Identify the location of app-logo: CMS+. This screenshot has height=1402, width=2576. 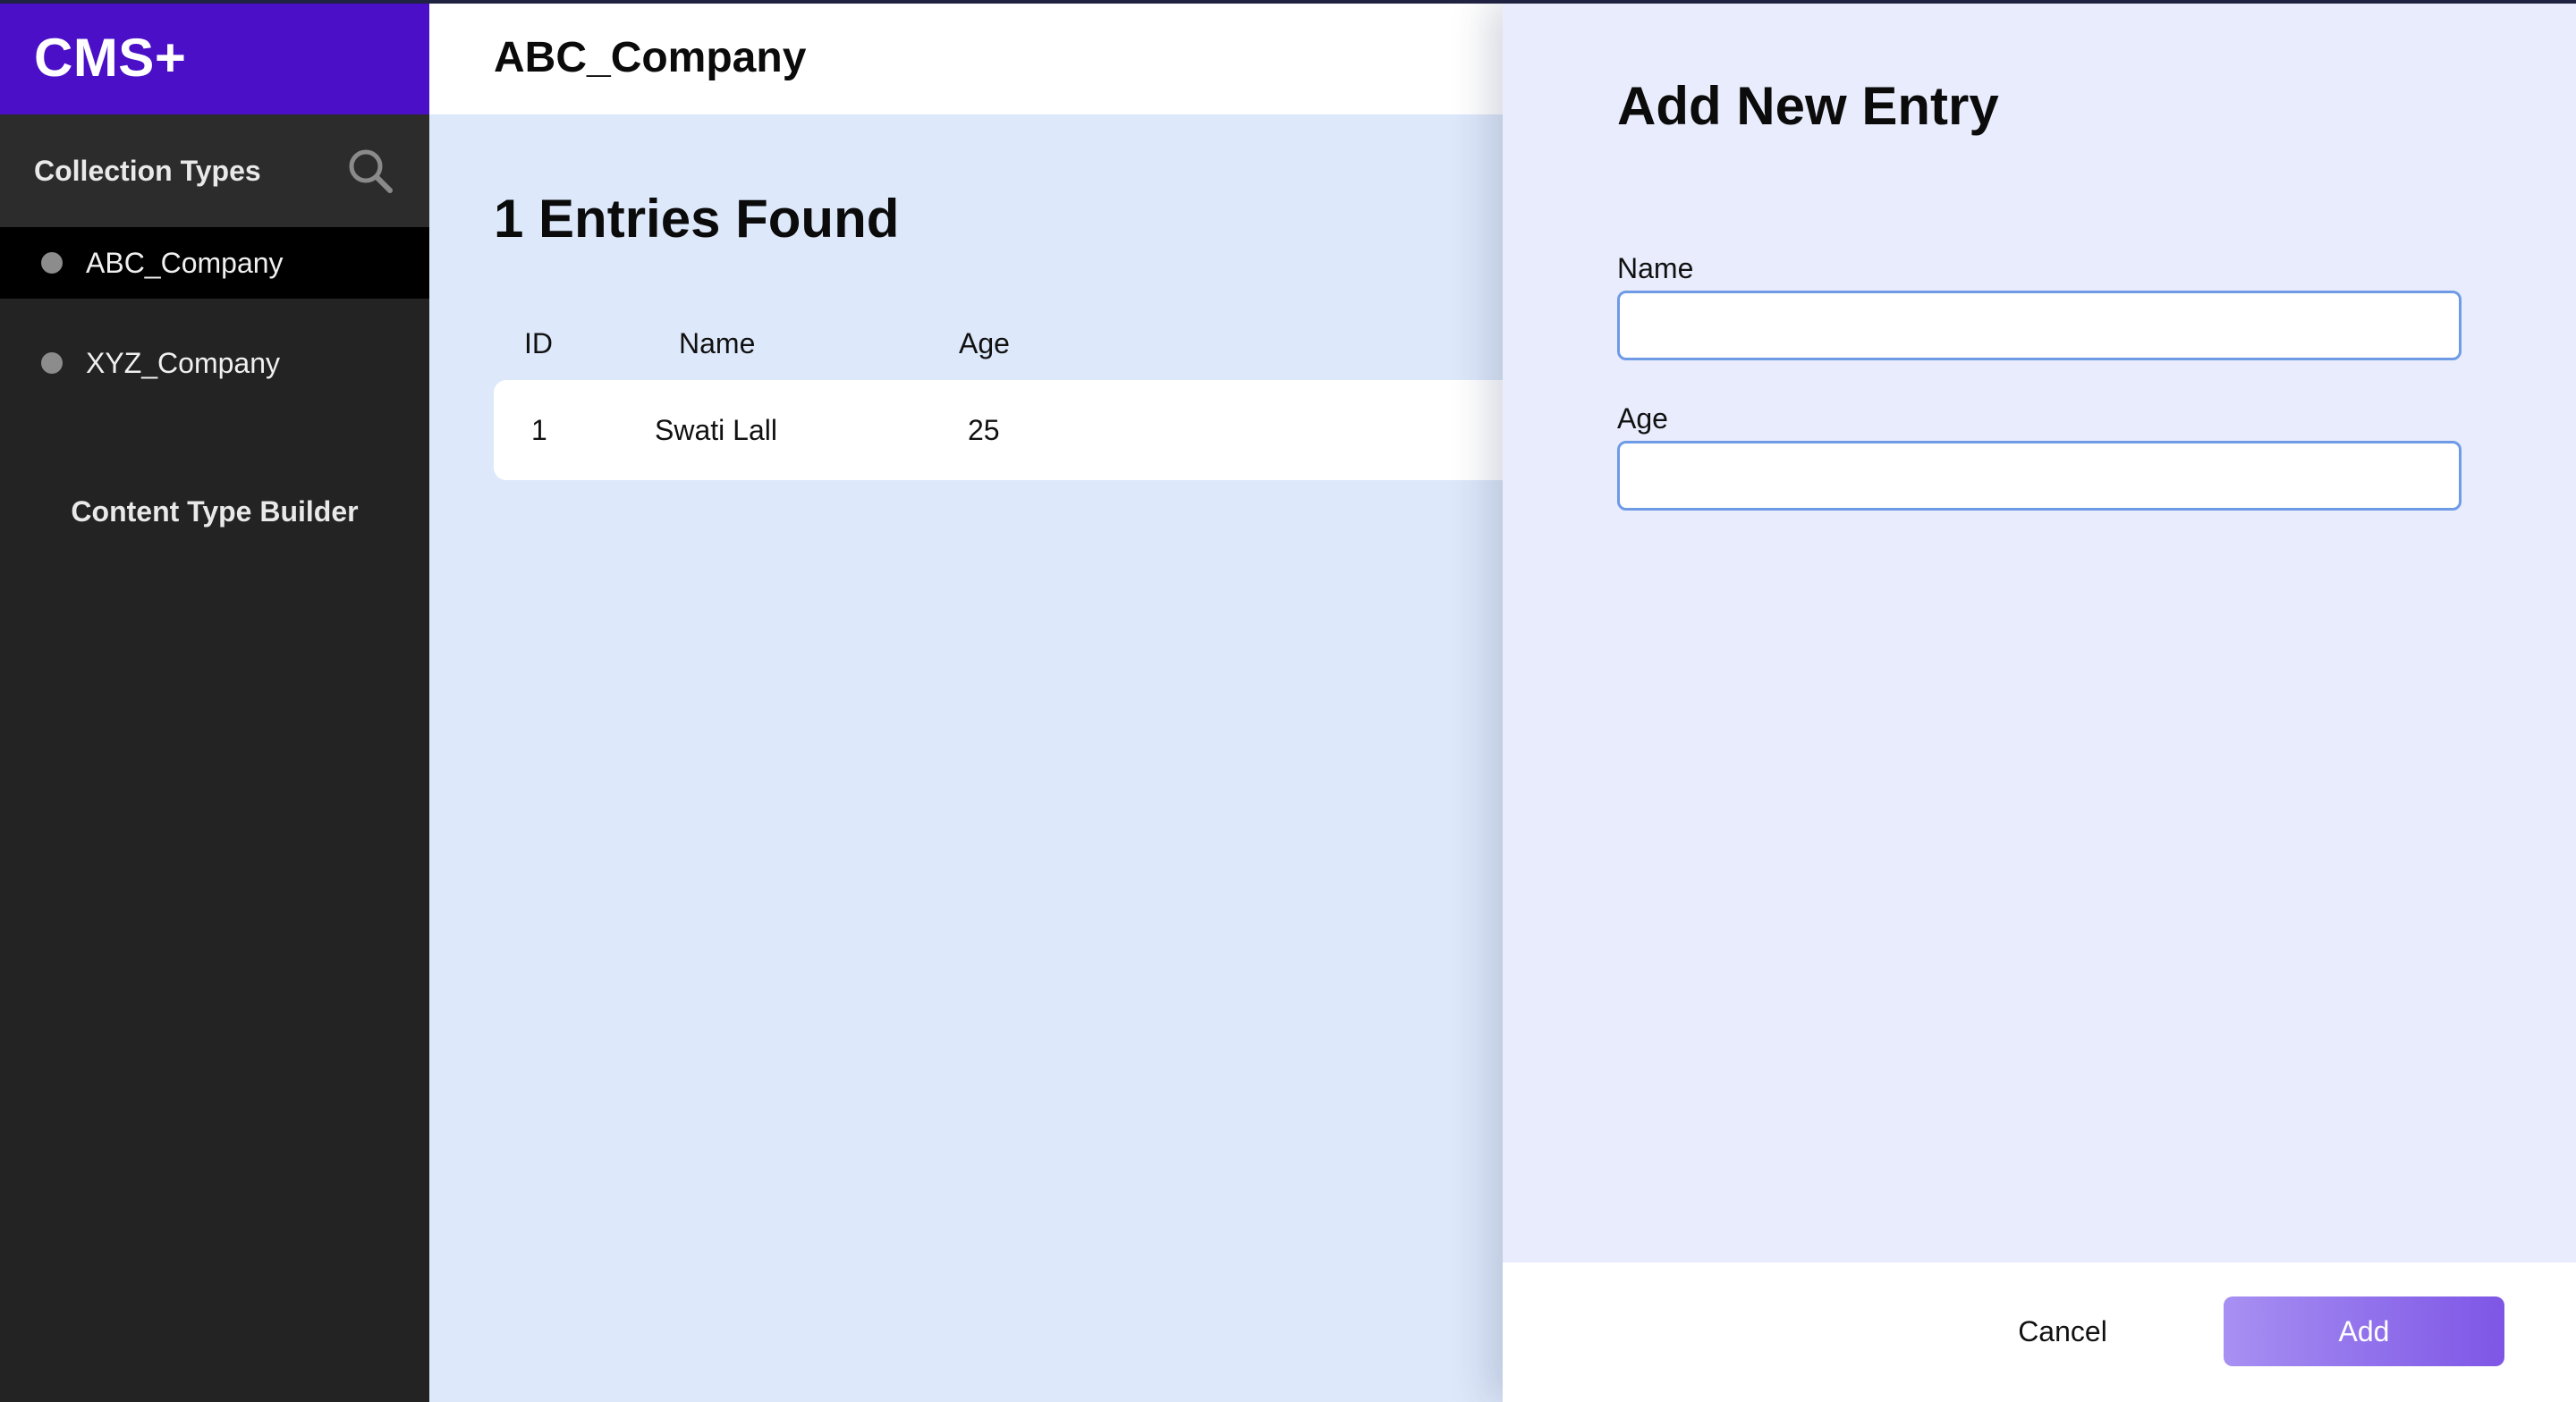
(214, 57).